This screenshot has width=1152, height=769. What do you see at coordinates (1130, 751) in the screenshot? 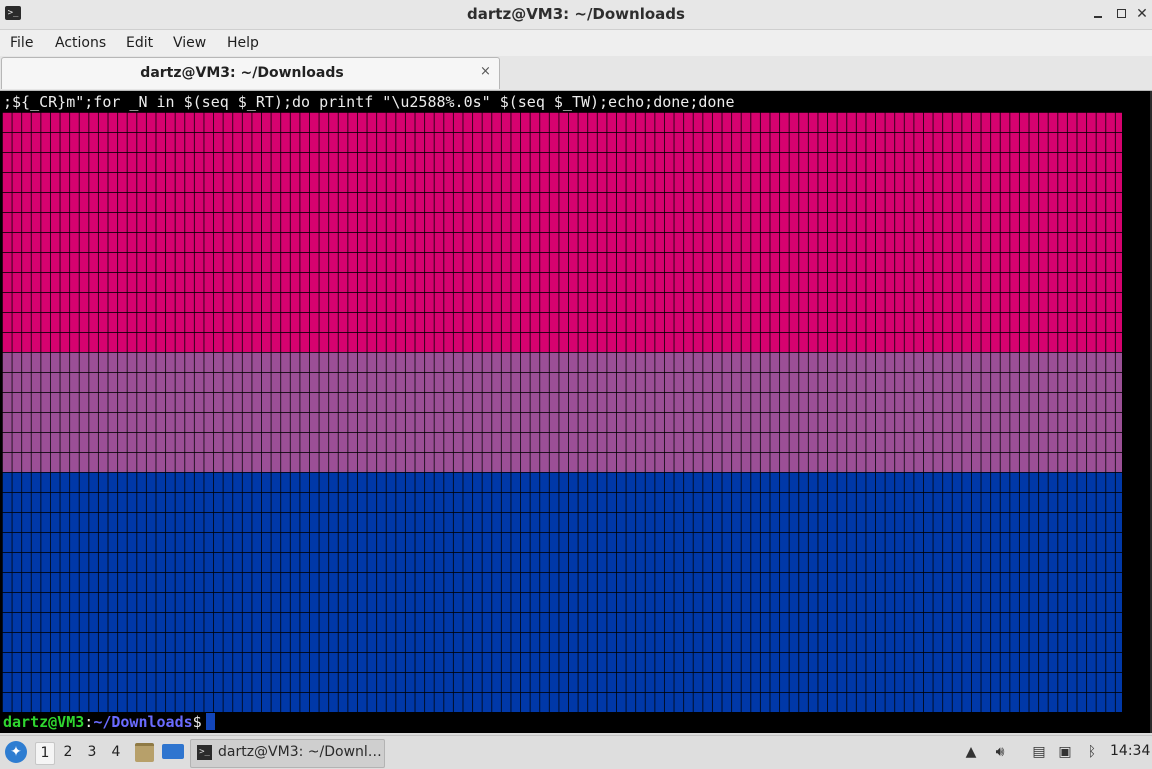
I see `clock: 14:34` at bounding box center [1130, 751].